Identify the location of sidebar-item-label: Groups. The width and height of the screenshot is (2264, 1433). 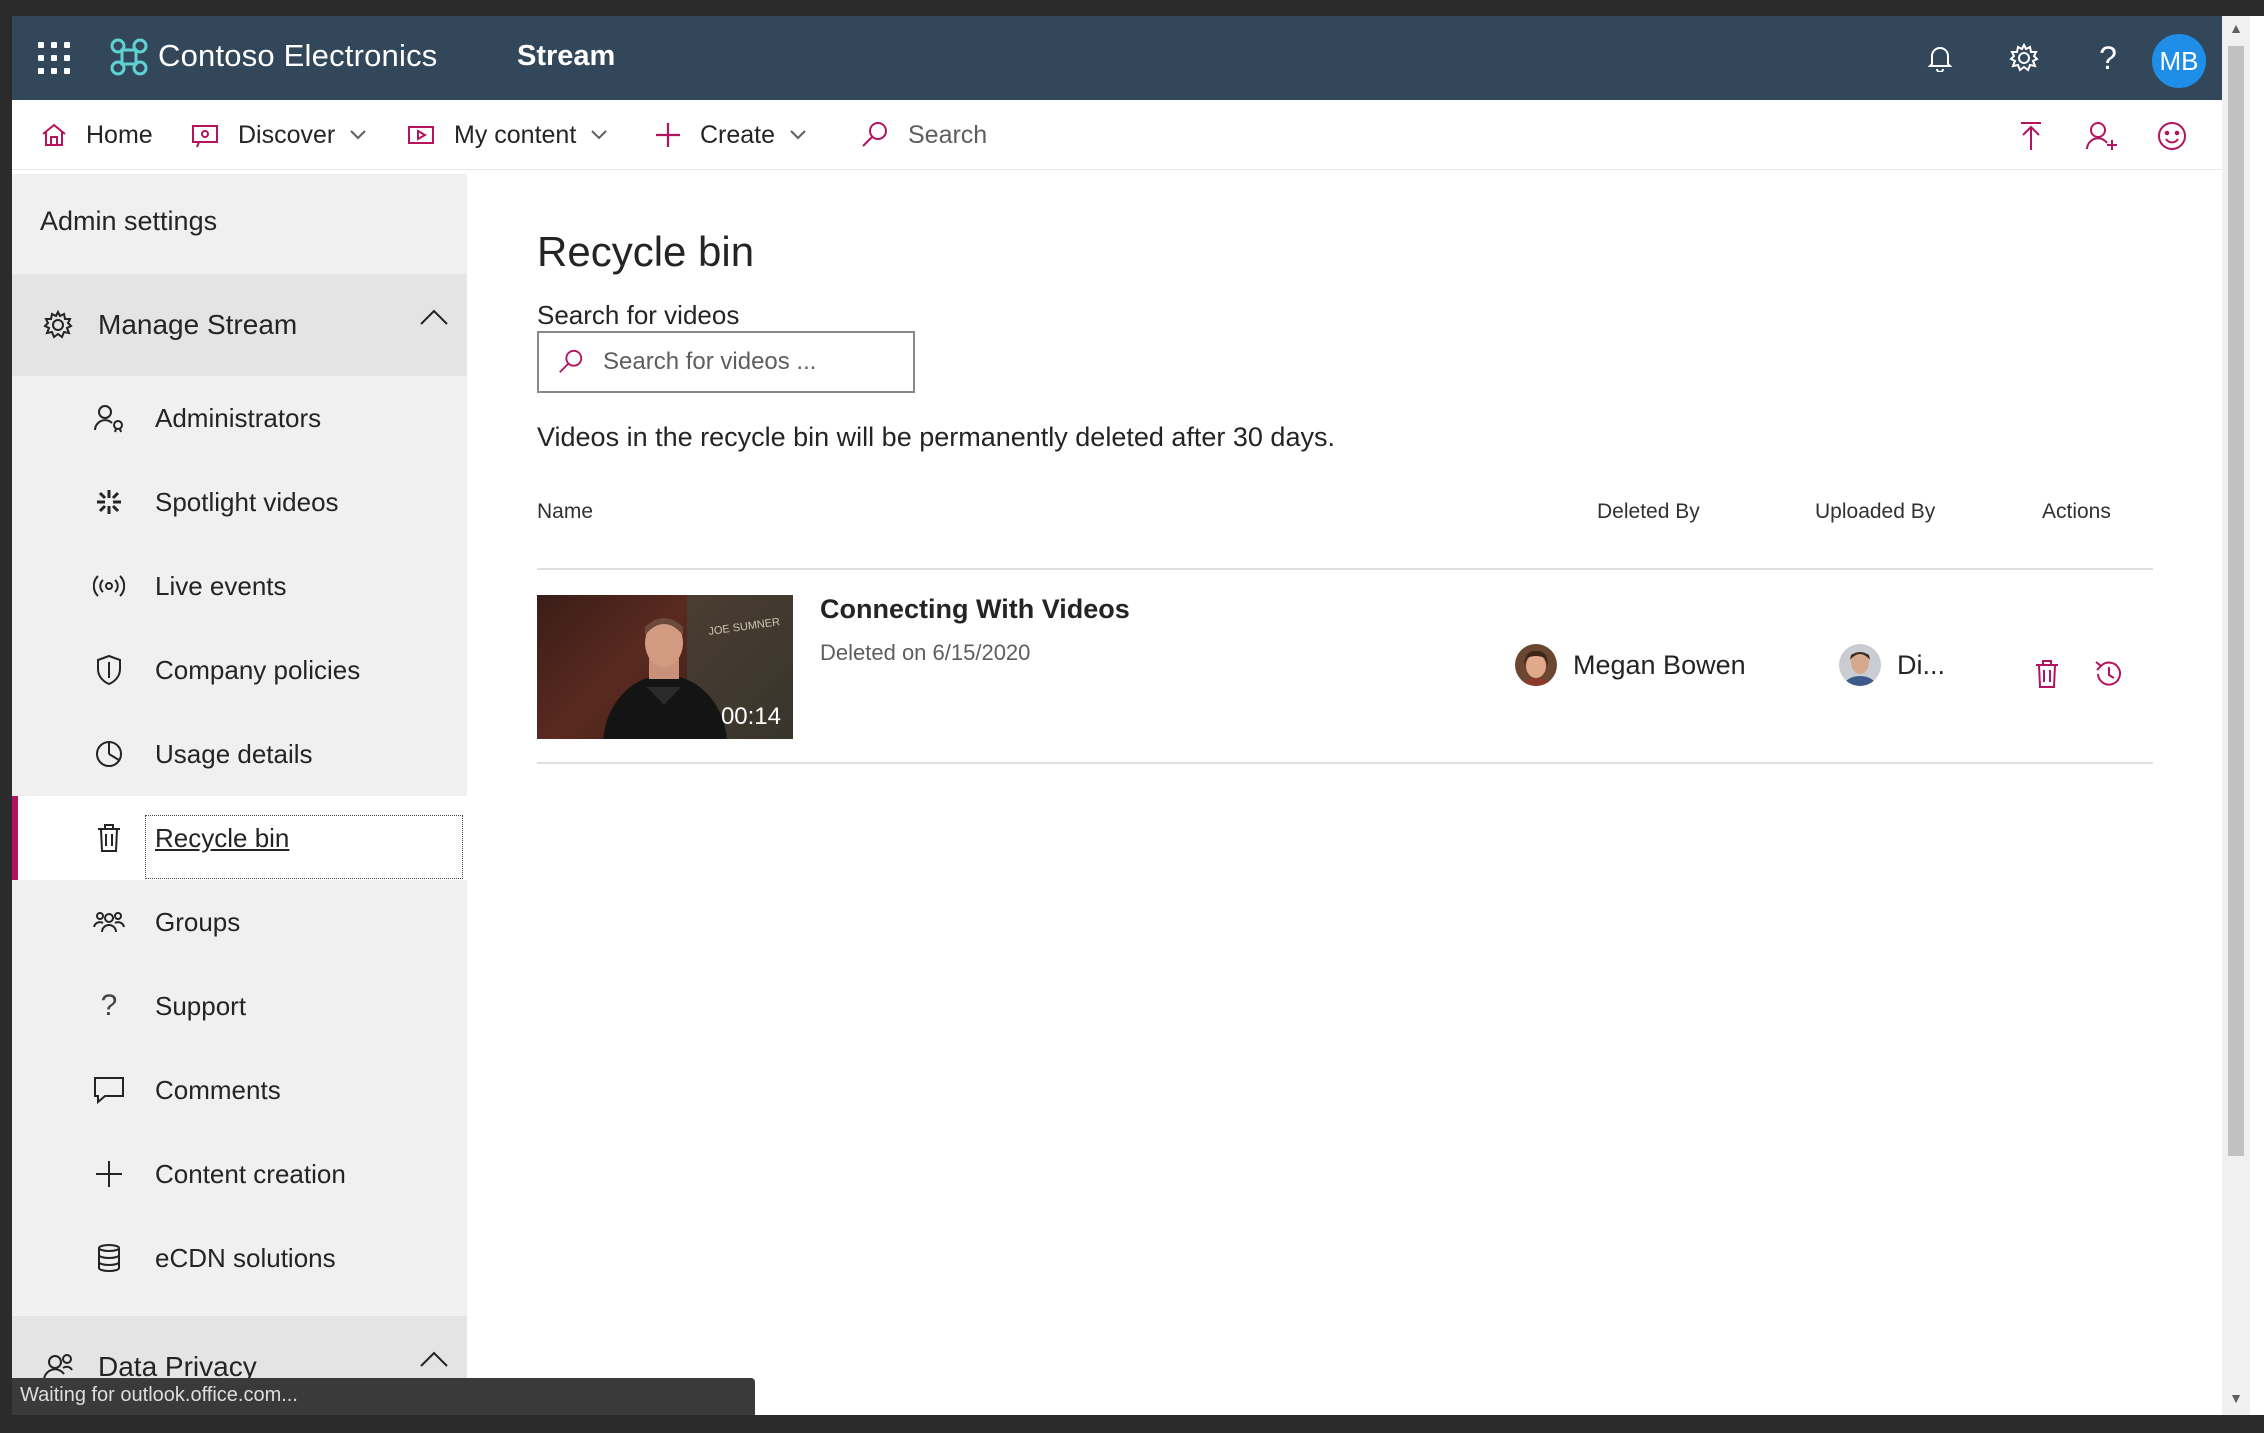
(198, 921).